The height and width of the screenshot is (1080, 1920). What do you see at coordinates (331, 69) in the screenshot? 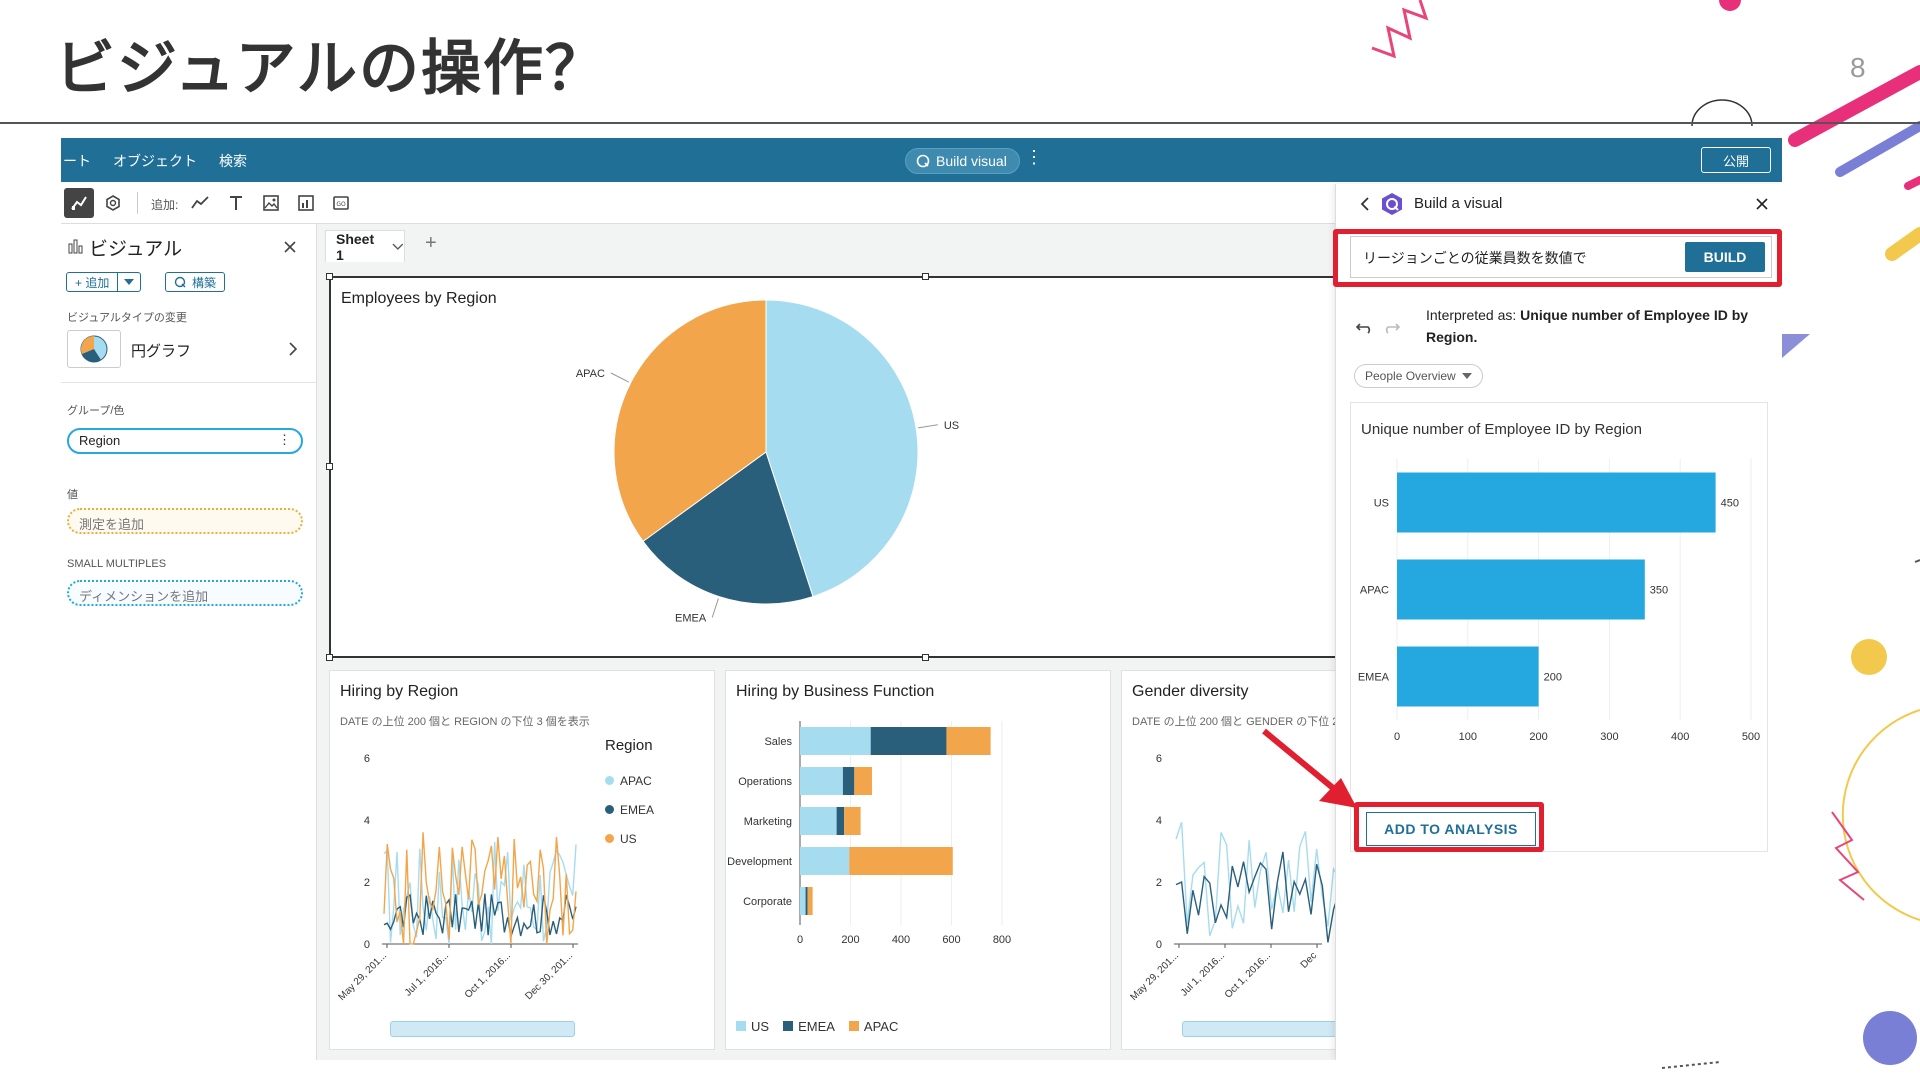
I see `slide-title: ビジュアルの操作？` at bounding box center [331, 69].